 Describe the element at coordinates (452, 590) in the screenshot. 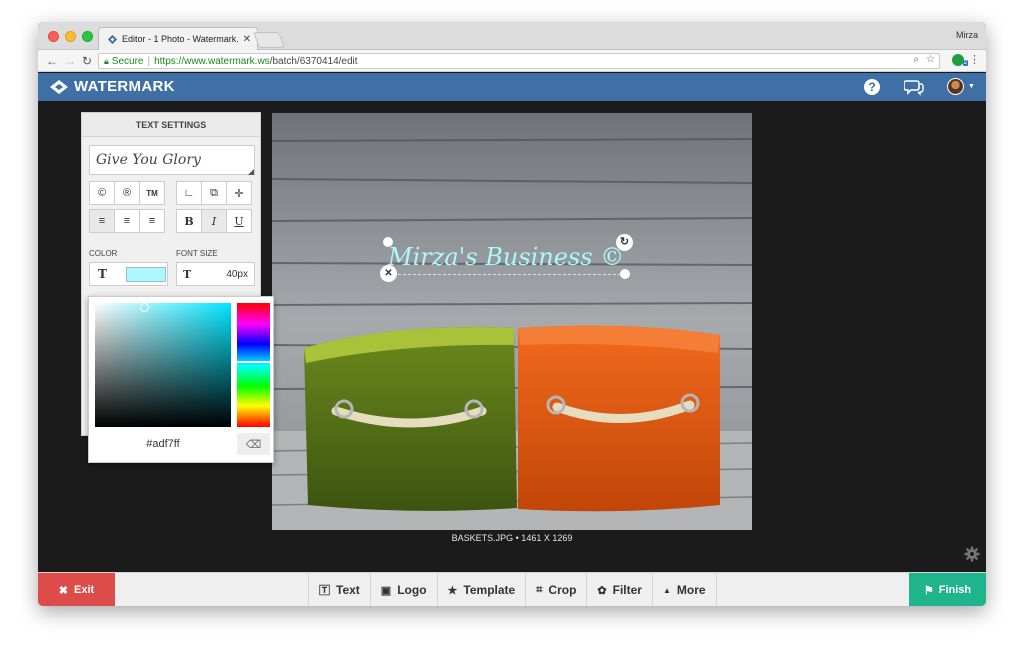

I see `star-icon: ★` at that location.